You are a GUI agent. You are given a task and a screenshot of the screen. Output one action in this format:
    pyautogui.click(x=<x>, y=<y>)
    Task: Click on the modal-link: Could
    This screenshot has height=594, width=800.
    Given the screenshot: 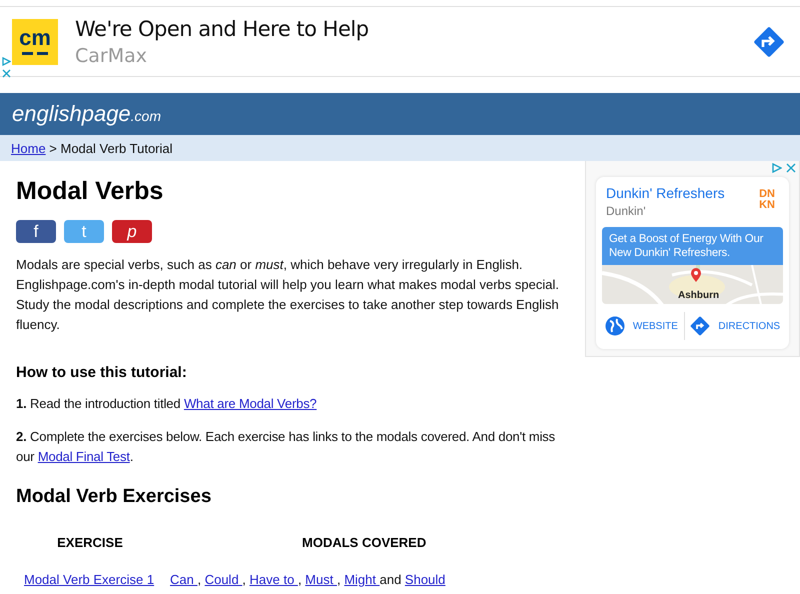 What is the action you would take?
    pyautogui.click(x=223, y=579)
    